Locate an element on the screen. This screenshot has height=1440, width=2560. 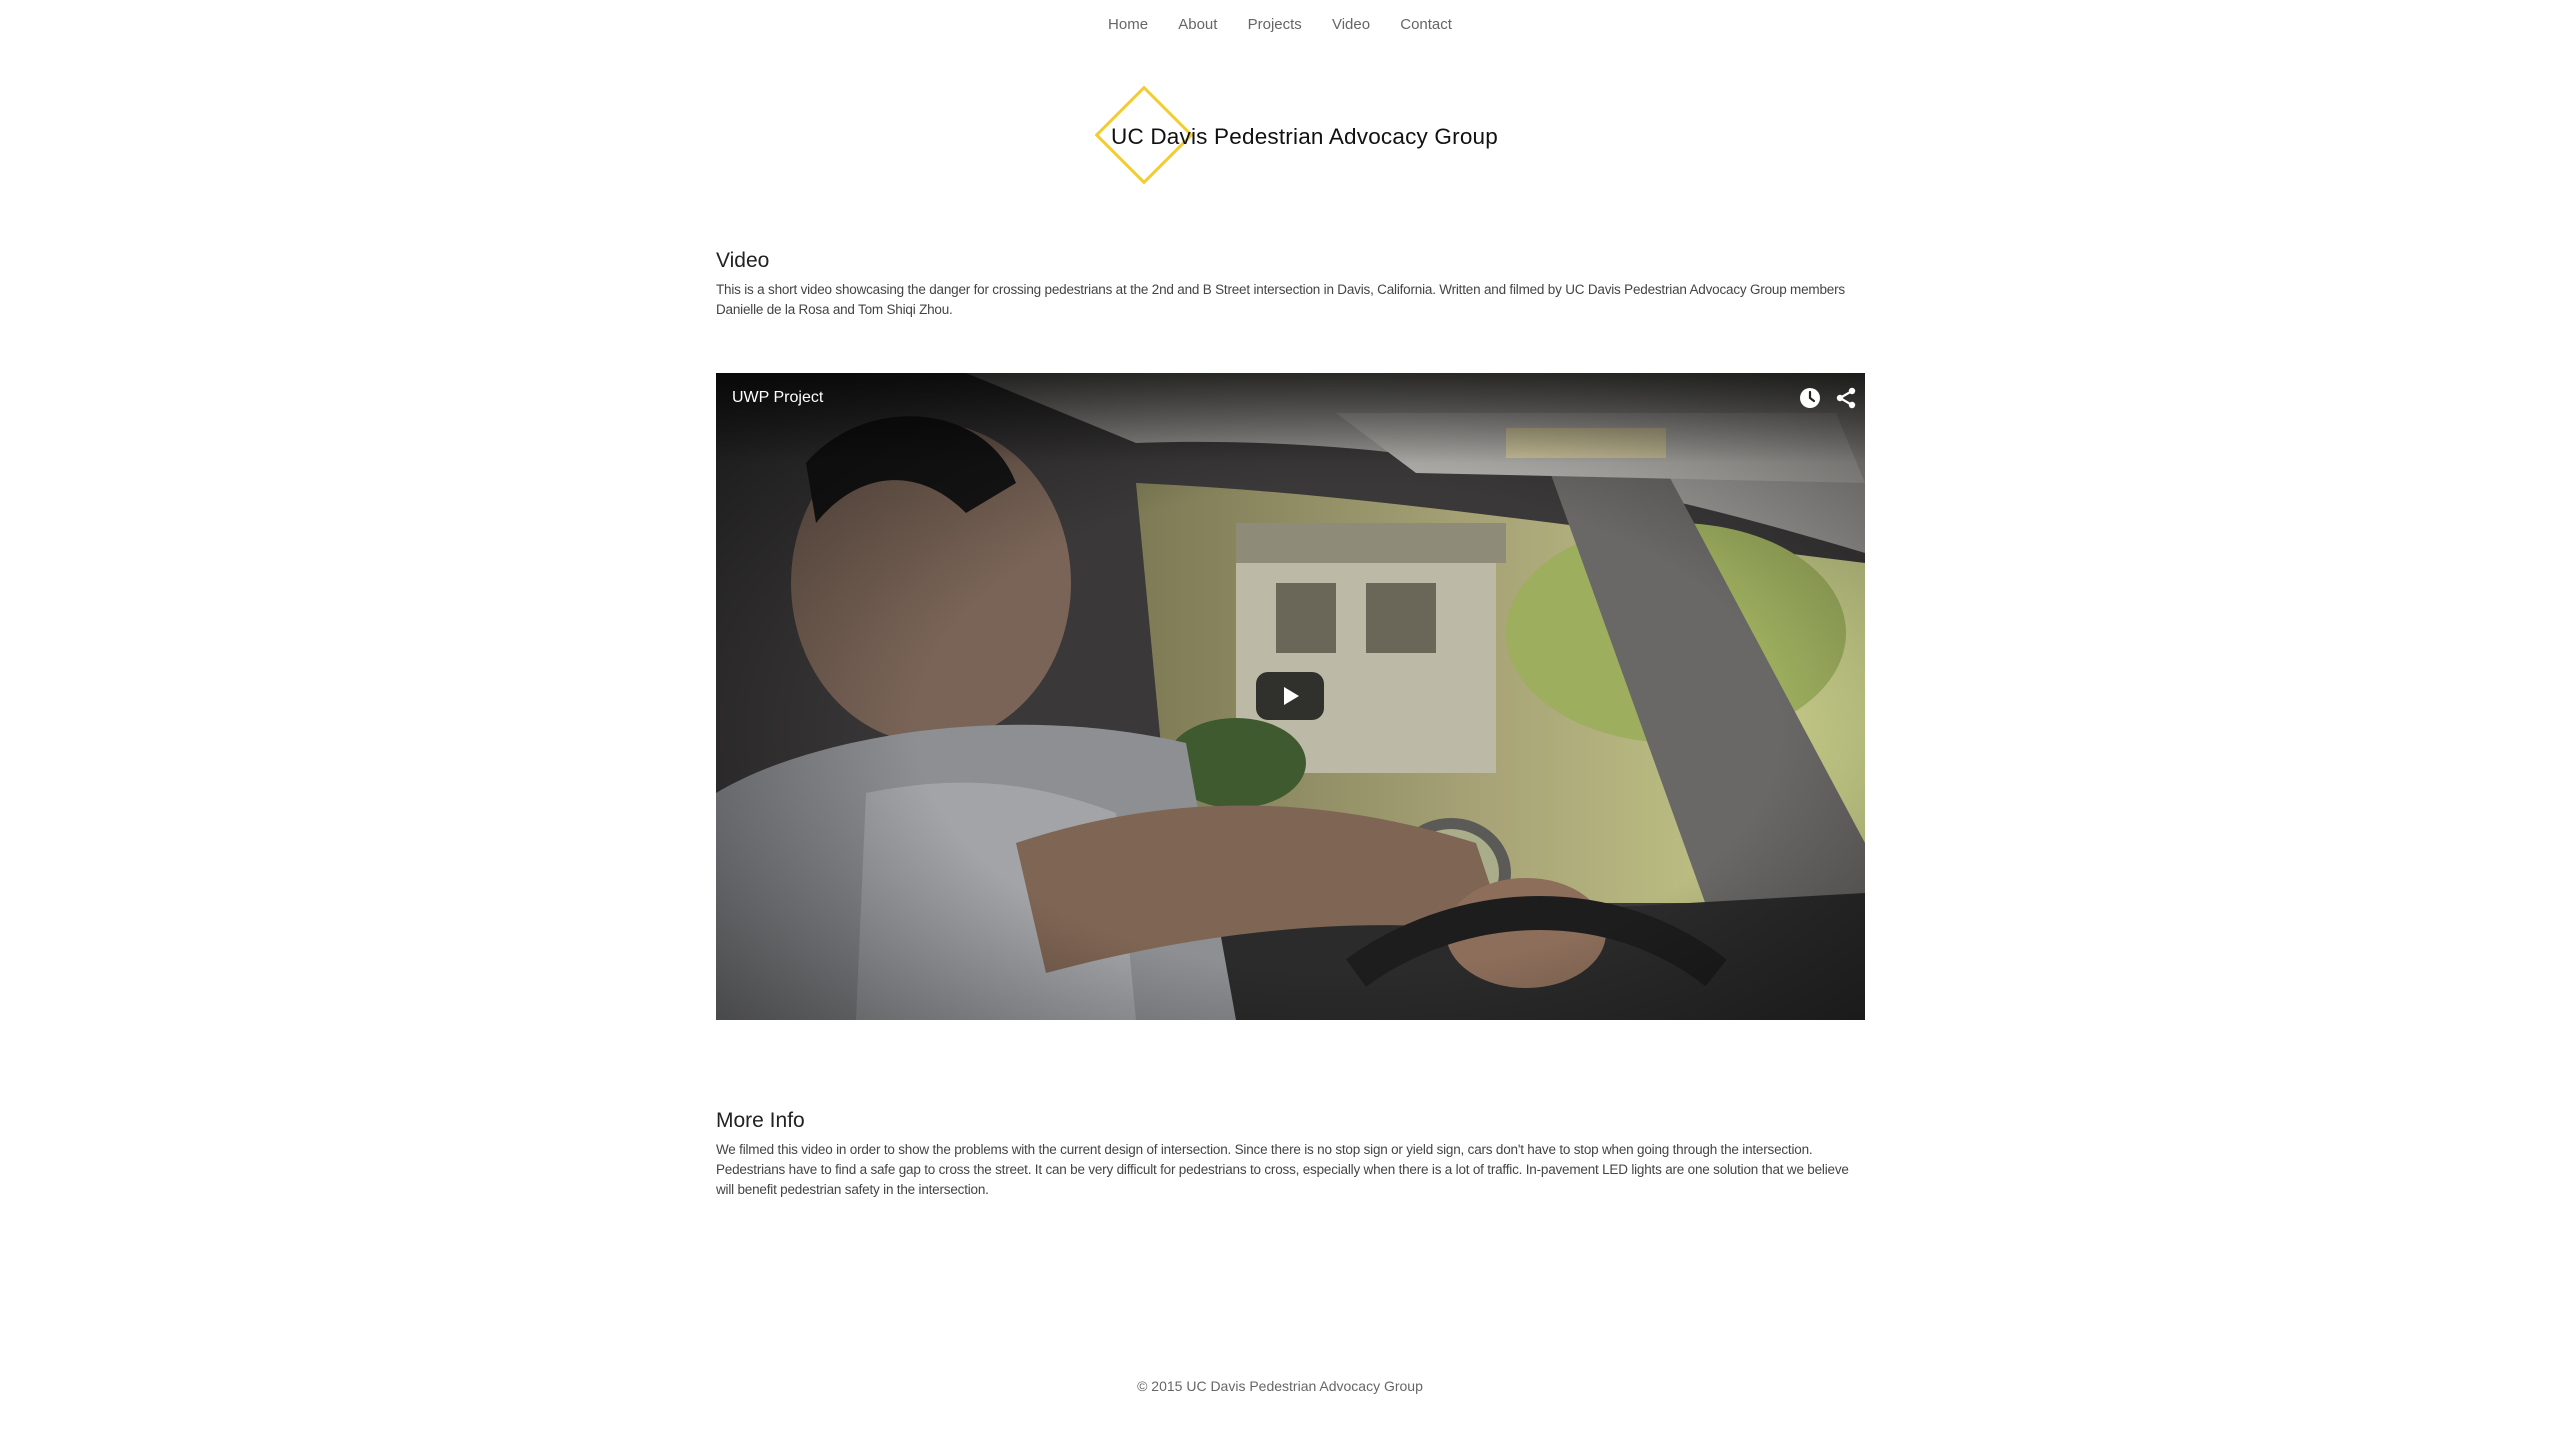
site-title: UC Davis Pedestrian Advocacy Group is located at coordinates (1304, 136).